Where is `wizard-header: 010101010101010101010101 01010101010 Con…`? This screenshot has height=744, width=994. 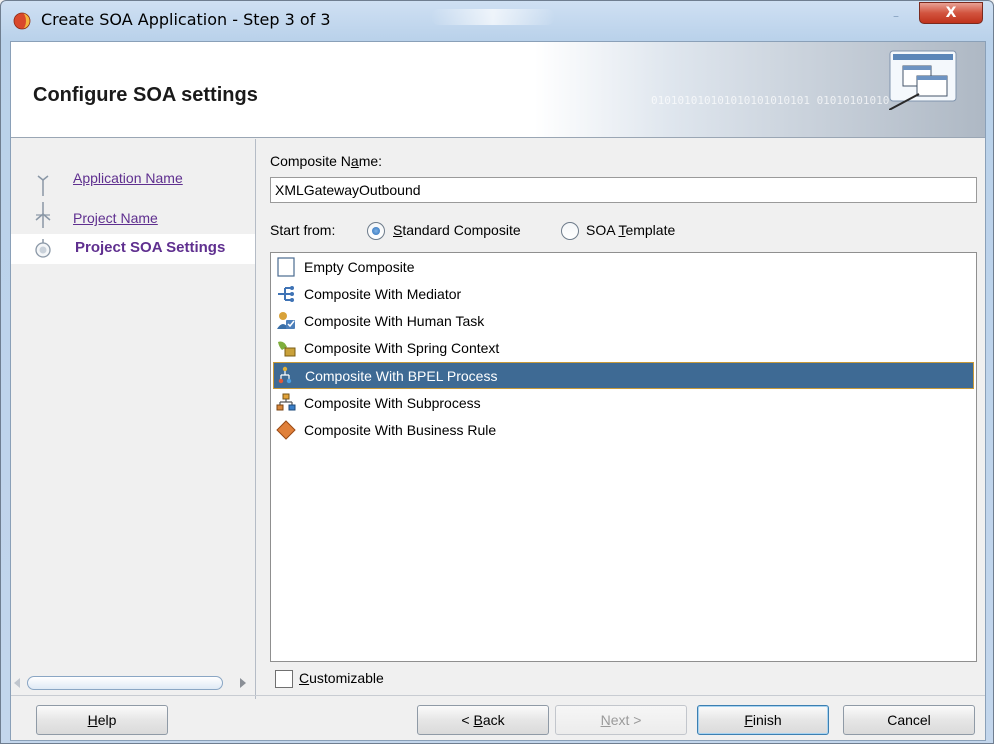 wizard-header: 010101010101010101010101 01010101010 Con… is located at coordinates (498, 90).